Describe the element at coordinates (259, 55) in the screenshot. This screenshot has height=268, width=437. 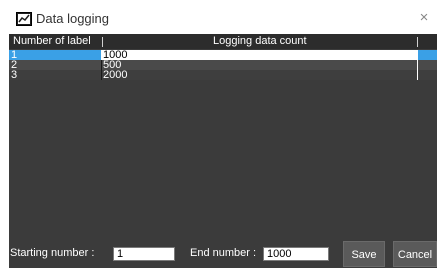
I see `row-data-count-field: 1000` at that location.